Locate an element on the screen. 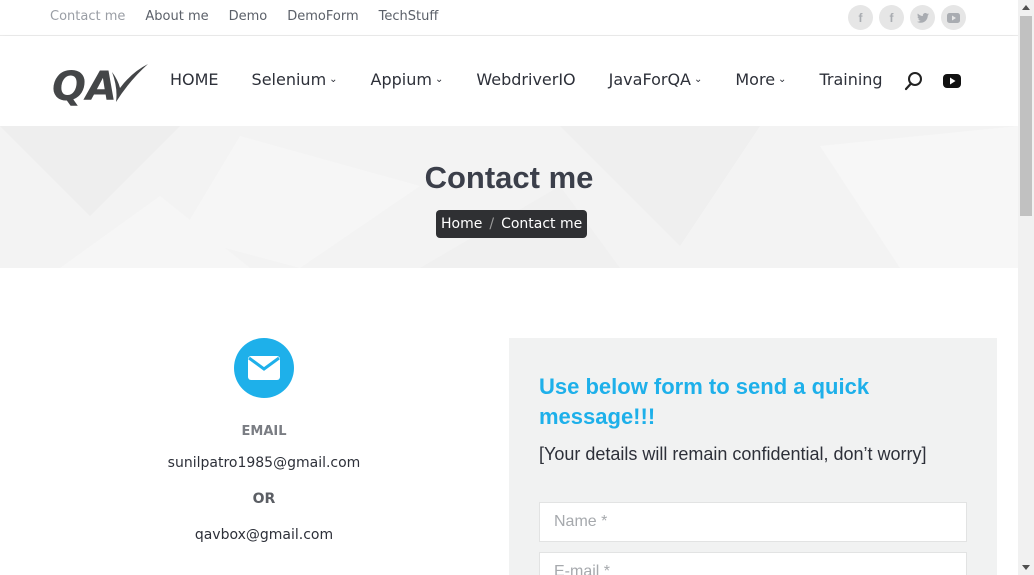 The width and height of the screenshot is (1034, 575). nav-label: More is located at coordinates (755, 79).